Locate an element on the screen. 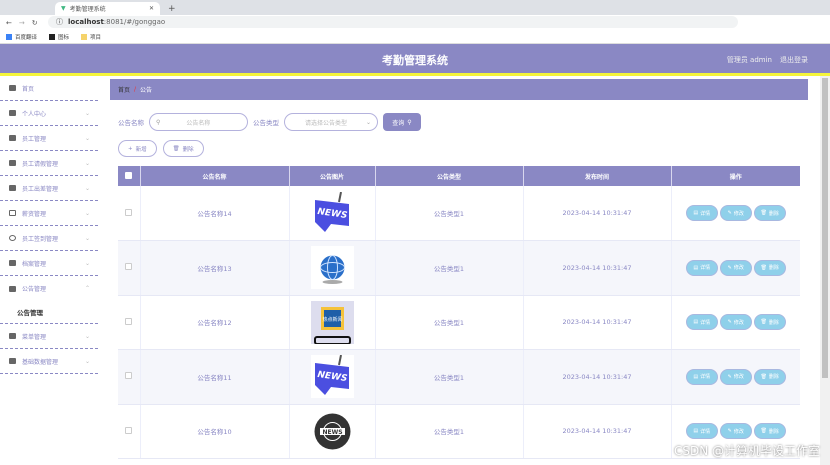  new-tab-button: + is located at coordinates (172, 8).